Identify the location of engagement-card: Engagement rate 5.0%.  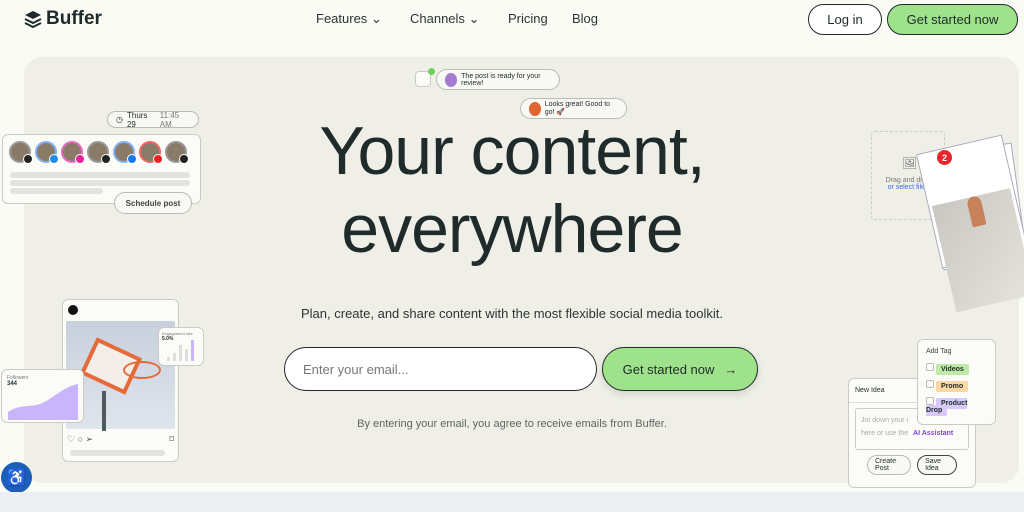
(181, 346).